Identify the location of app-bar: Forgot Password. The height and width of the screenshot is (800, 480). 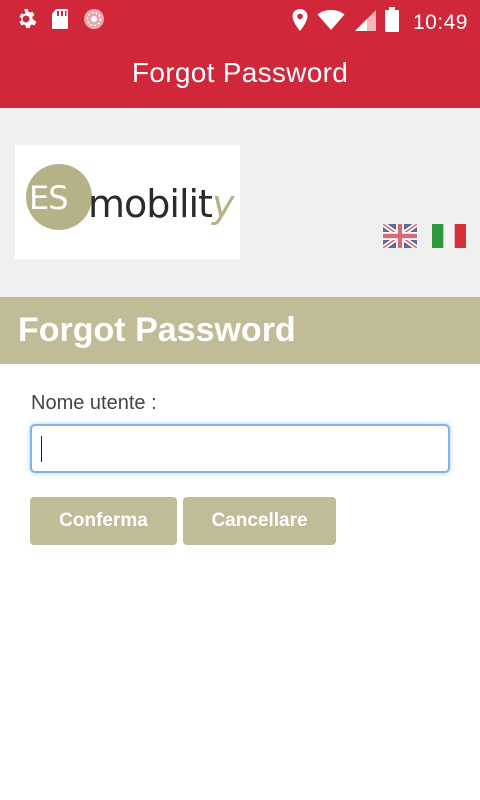
(240, 73).